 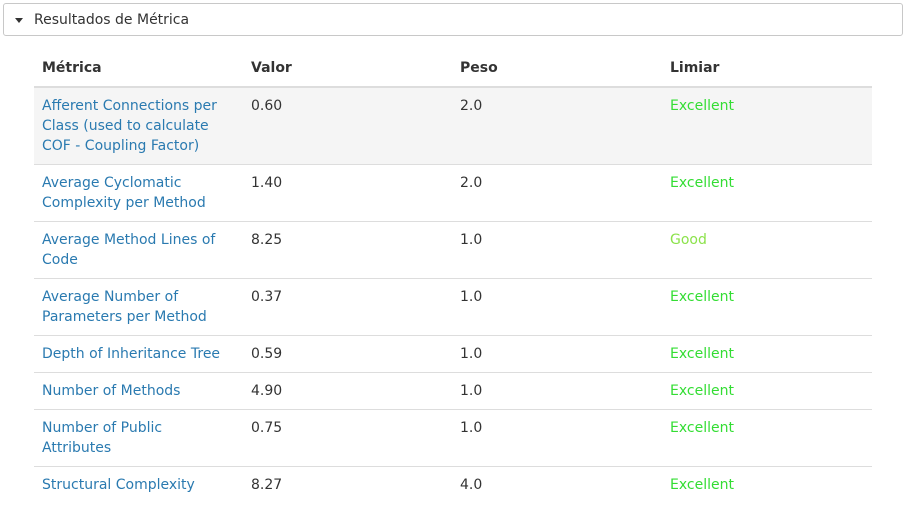 I want to click on metric-link: Number of Methods, so click(x=111, y=391).